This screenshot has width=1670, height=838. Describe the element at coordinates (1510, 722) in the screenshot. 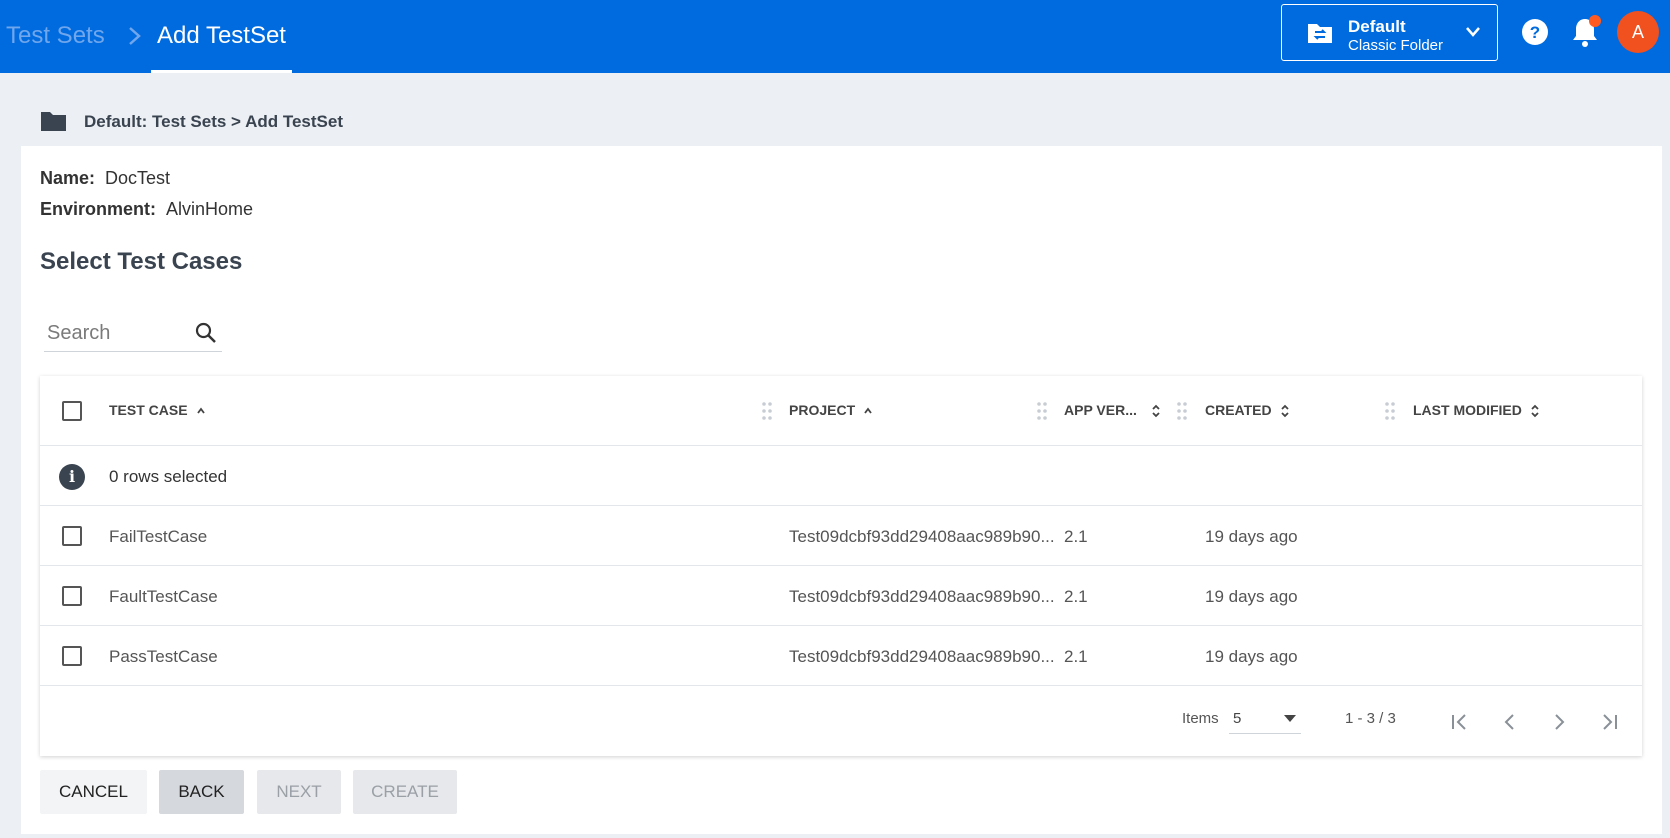

I see `previous-page-icon` at that location.